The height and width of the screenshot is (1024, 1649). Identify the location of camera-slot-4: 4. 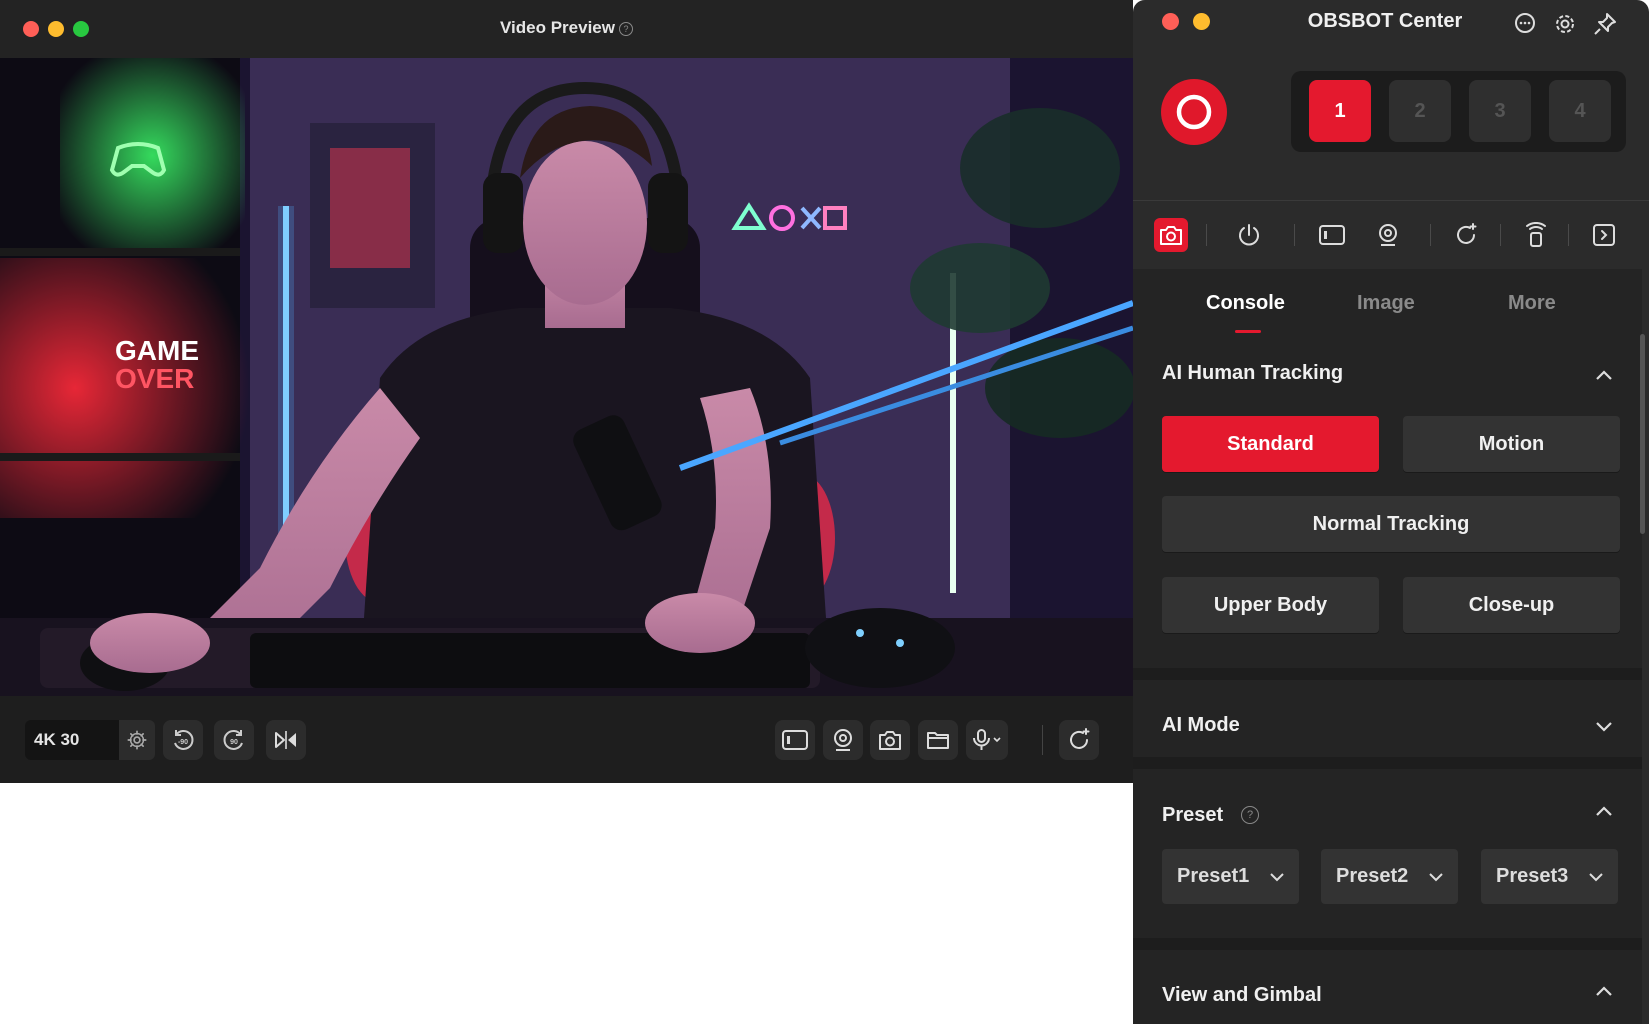
(1580, 111).